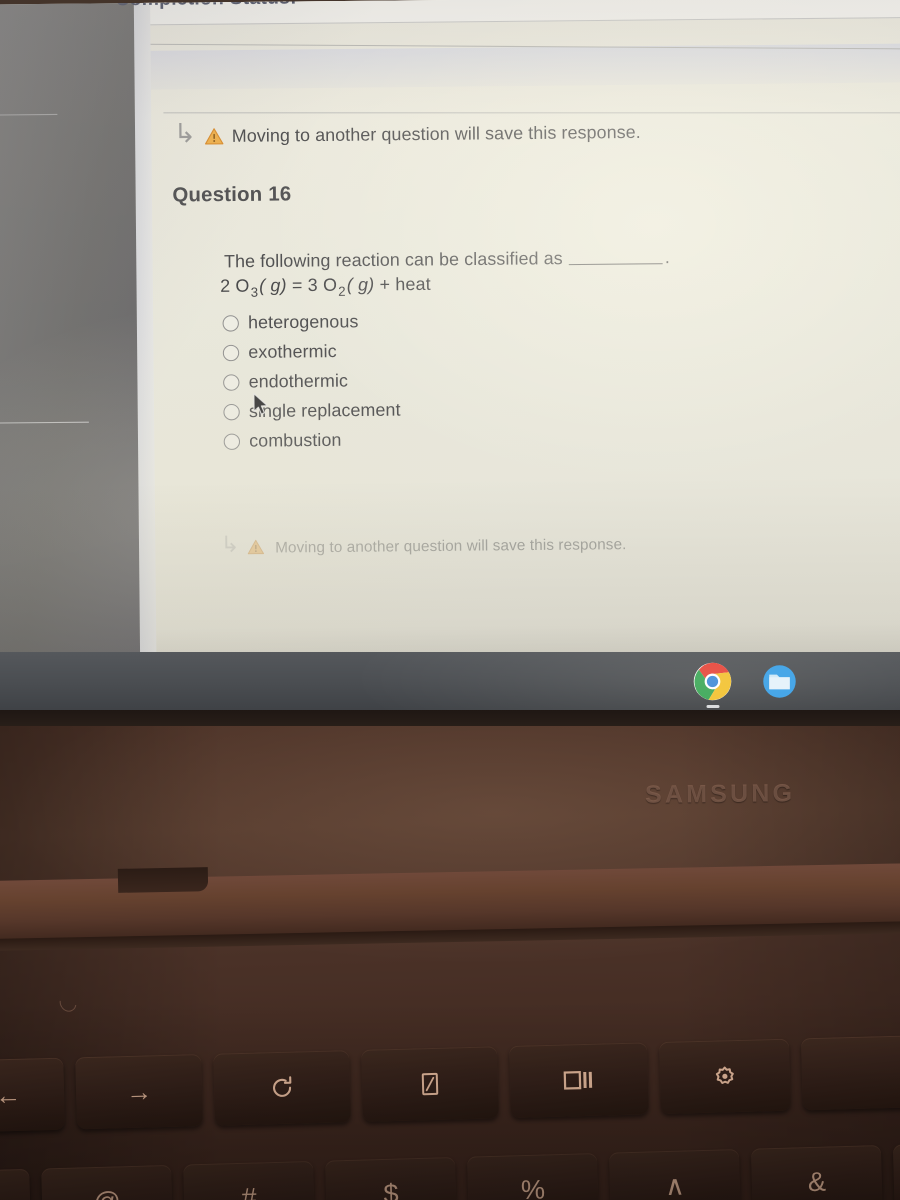 The width and height of the screenshot is (900, 1200). What do you see at coordinates (405, 284) in the screenshot?
I see `equation-tail: + heat` at bounding box center [405, 284].